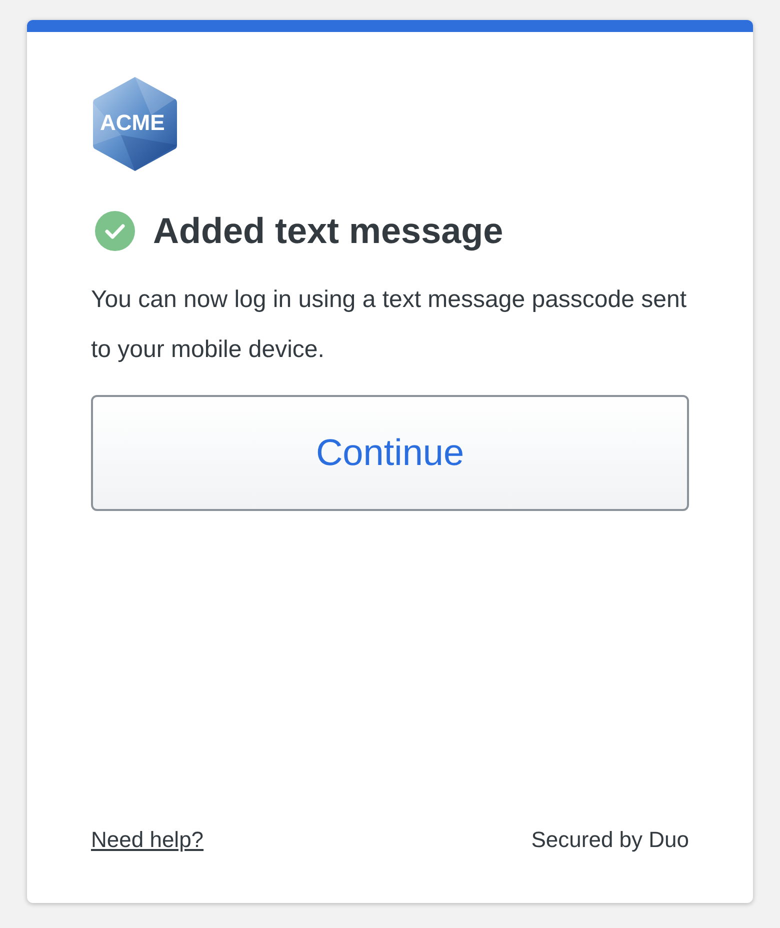 The height and width of the screenshot is (928, 780). I want to click on heading: Added text message, so click(328, 231).